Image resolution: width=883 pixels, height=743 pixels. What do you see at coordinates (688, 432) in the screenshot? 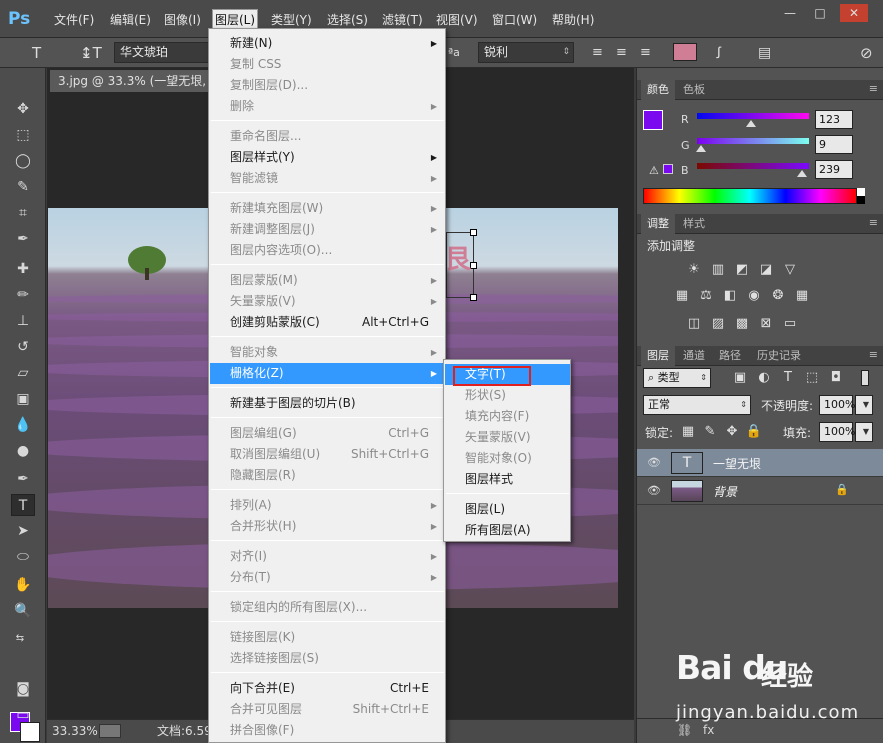
I see `lock-transparent-icon: ▦` at bounding box center [688, 432].